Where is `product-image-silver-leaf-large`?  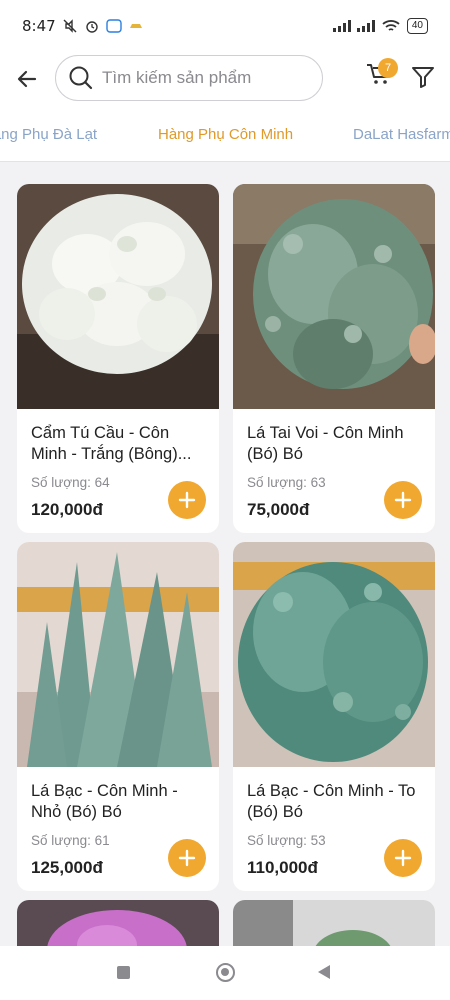
product-image-silver-leaf-large is located at coordinates (334, 654).